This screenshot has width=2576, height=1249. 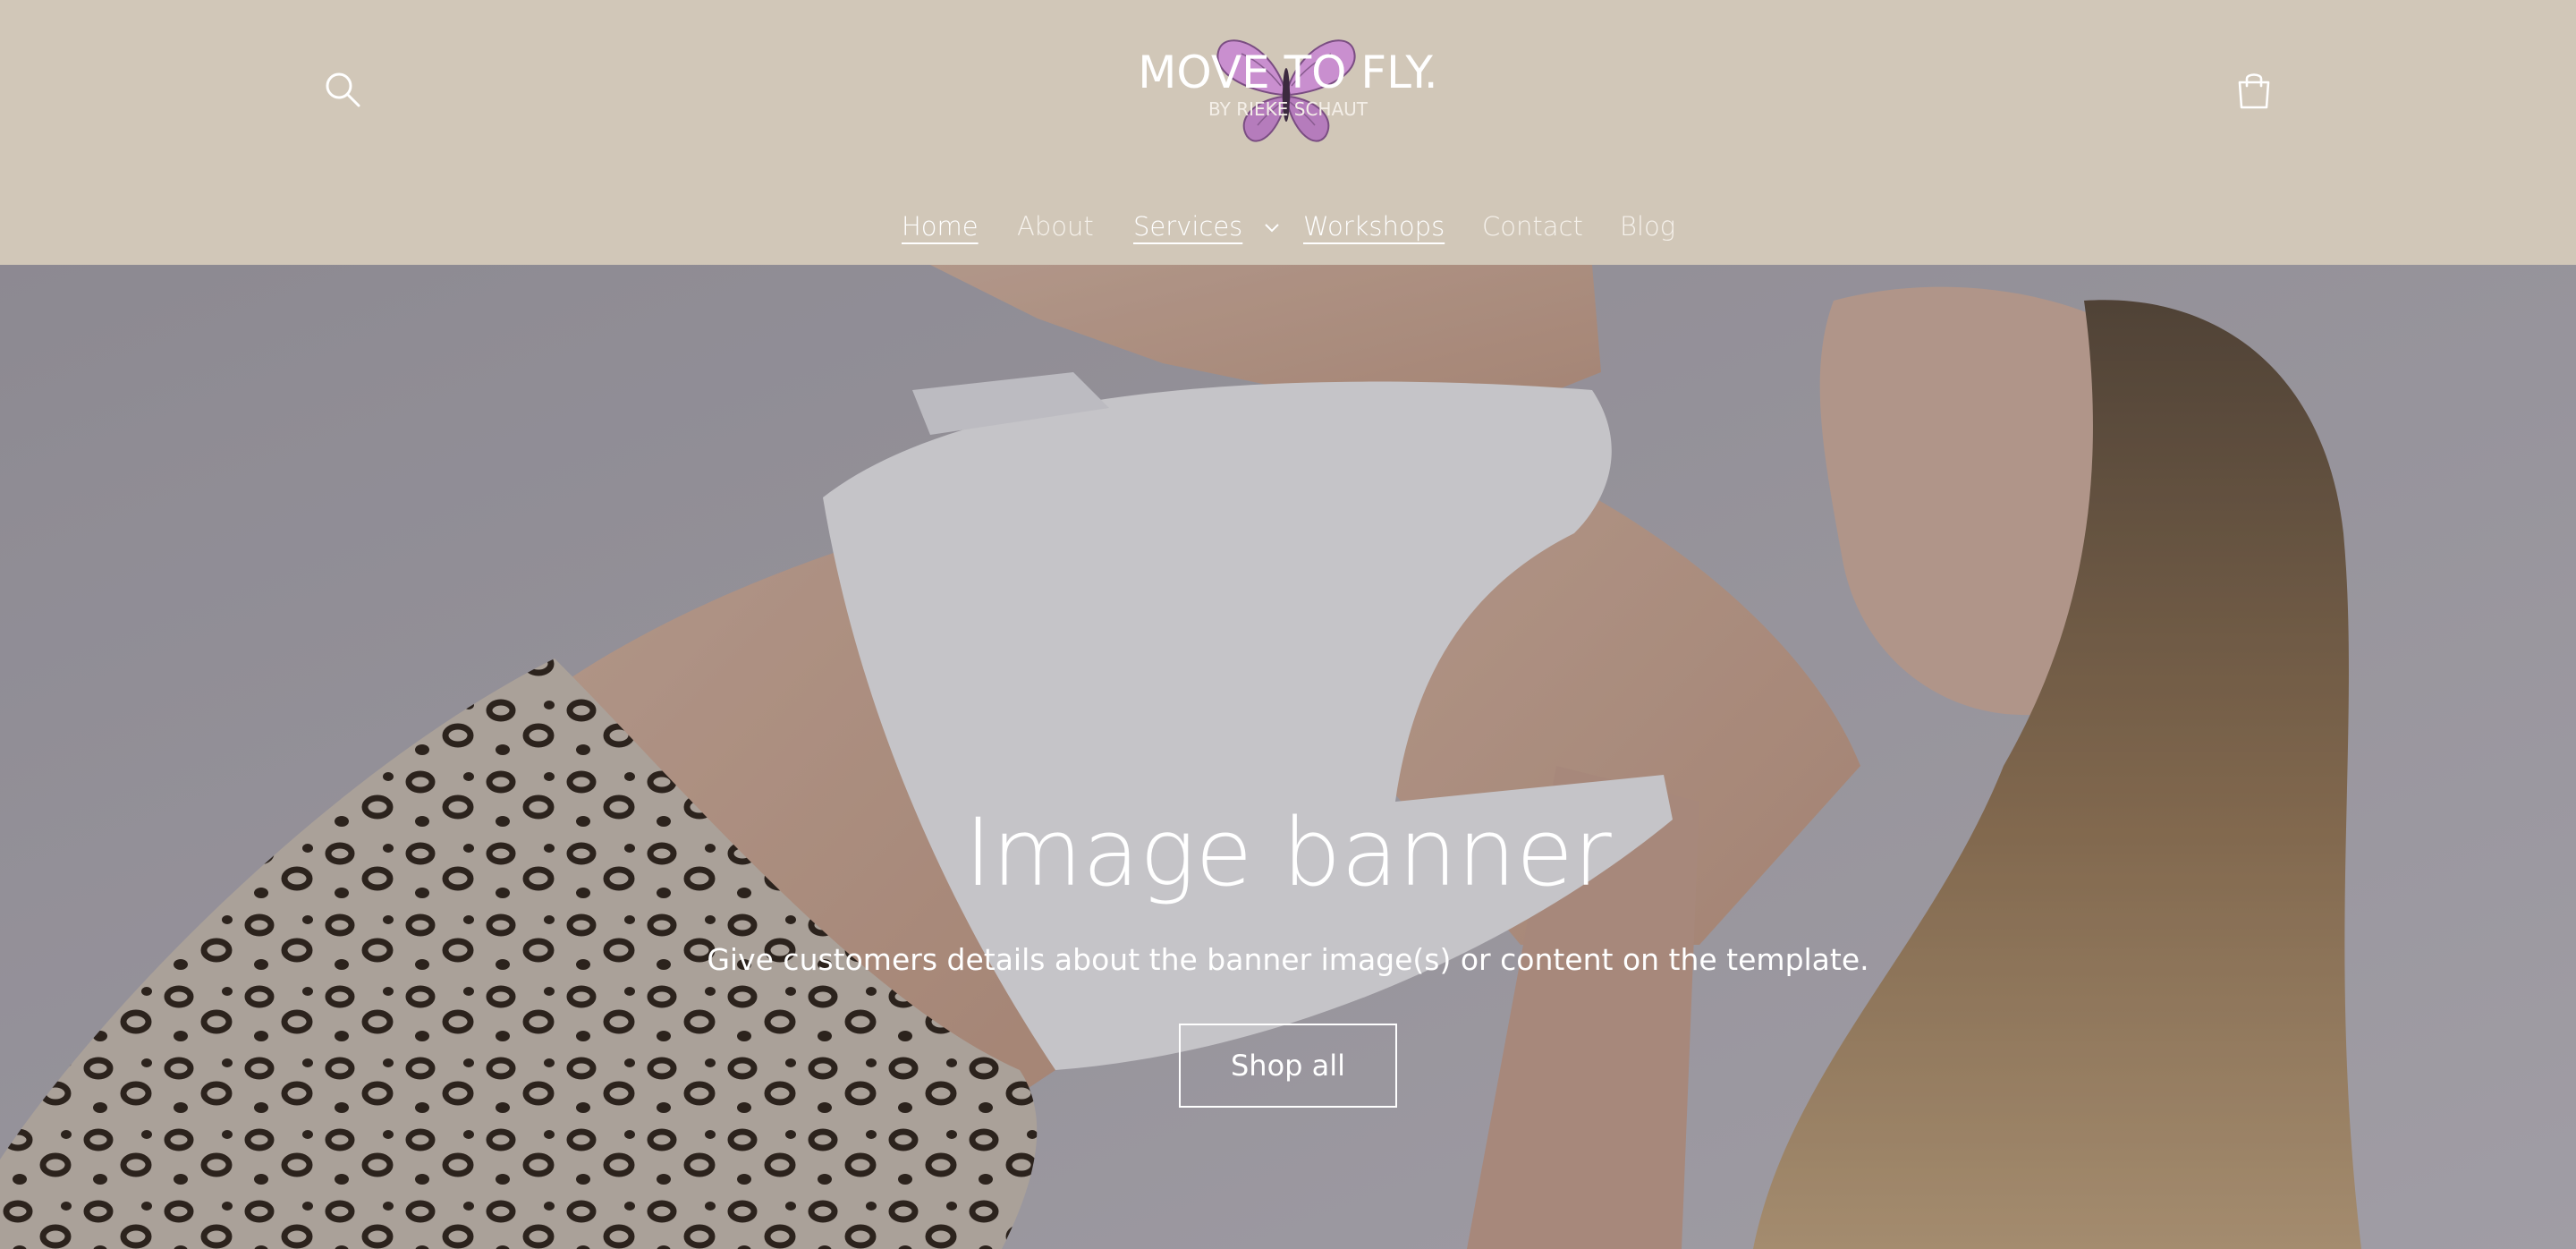 What do you see at coordinates (1206, 227) in the screenshot?
I see `nav-item-services: Services` at bounding box center [1206, 227].